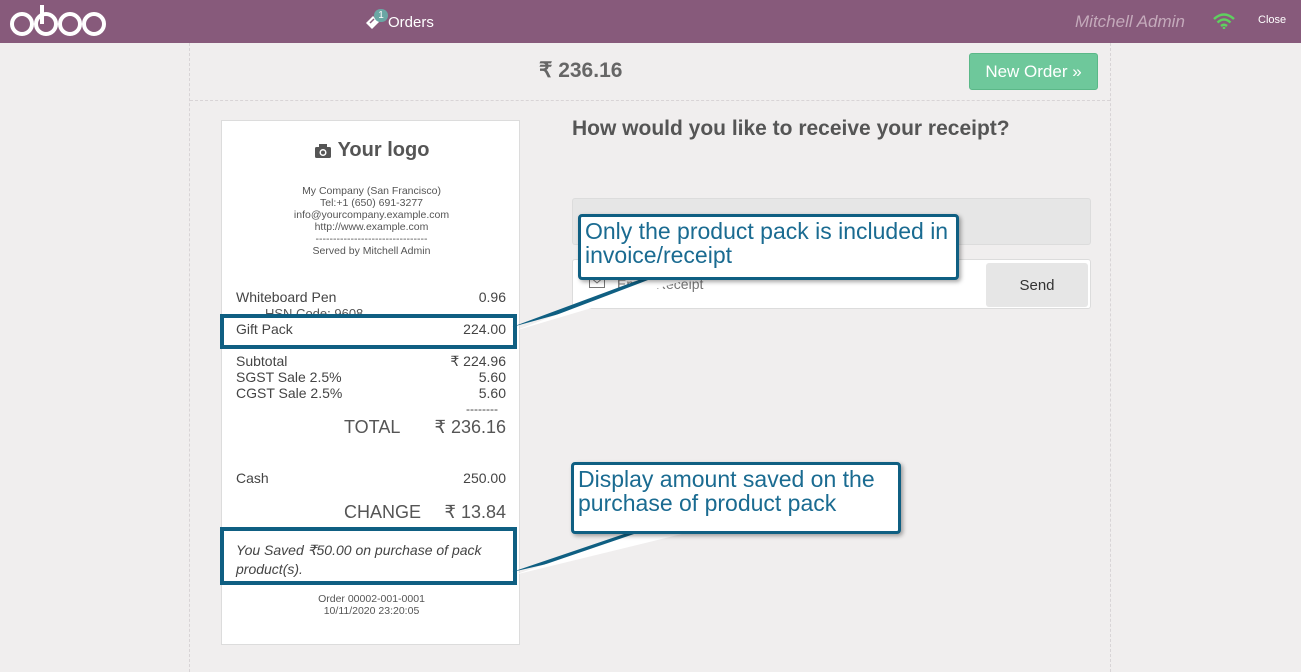 The width and height of the screenshot is (1301, 672). I want to click on annotation-pointers, so click(601, 426).